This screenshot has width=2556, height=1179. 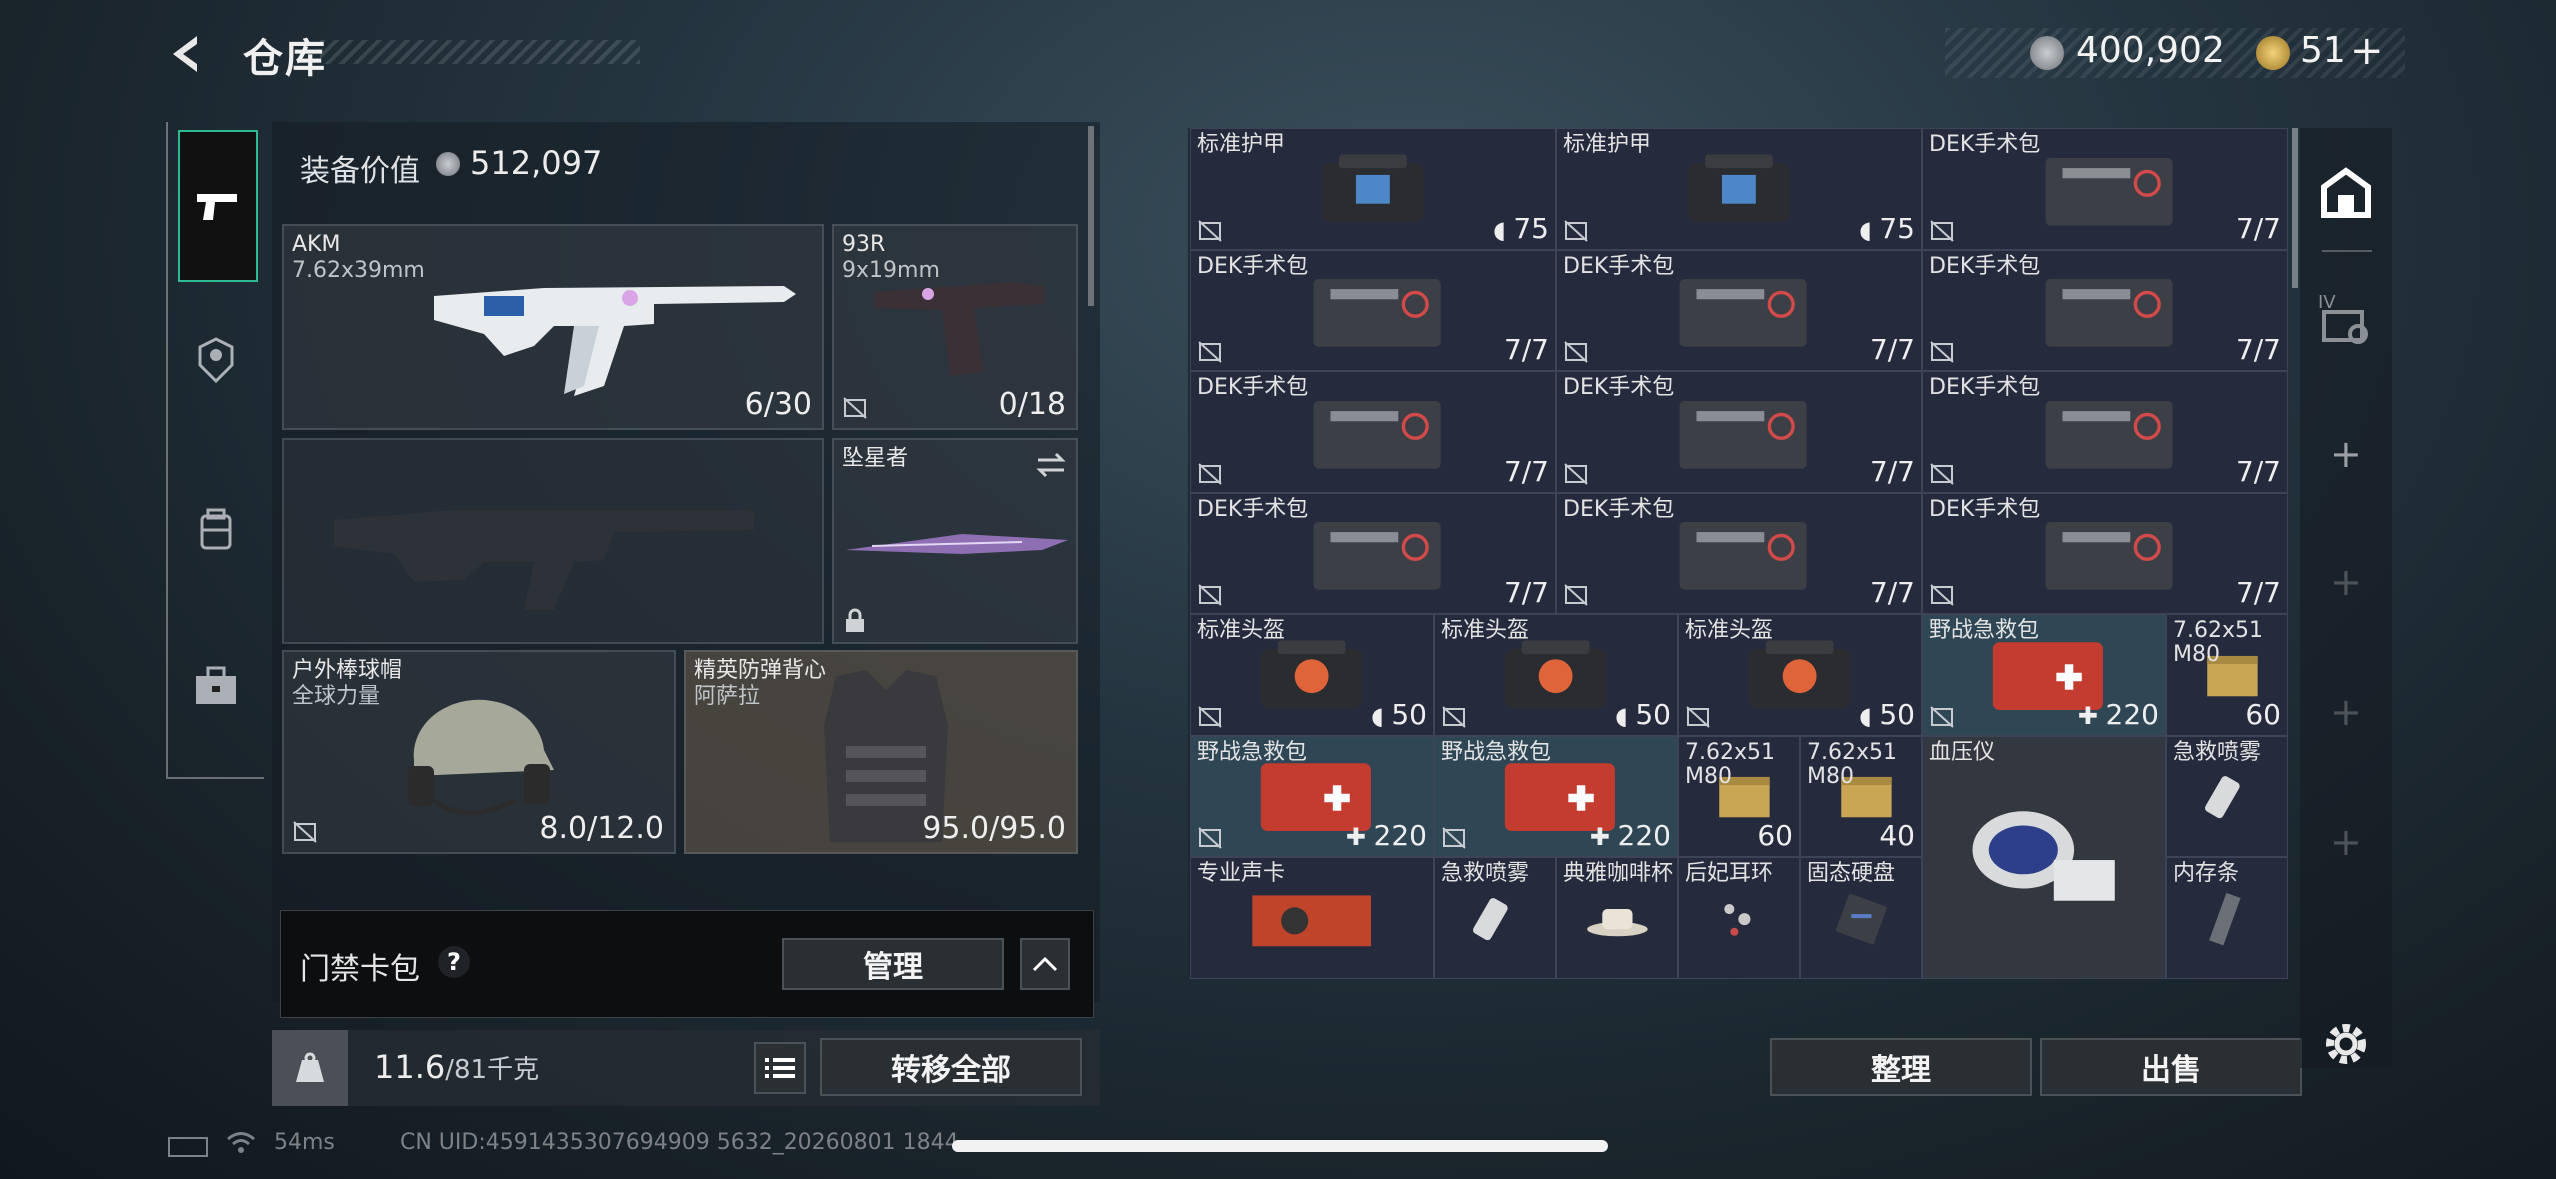 I want to click on item-quantity-value: 50, so click(x=1897, y=714).